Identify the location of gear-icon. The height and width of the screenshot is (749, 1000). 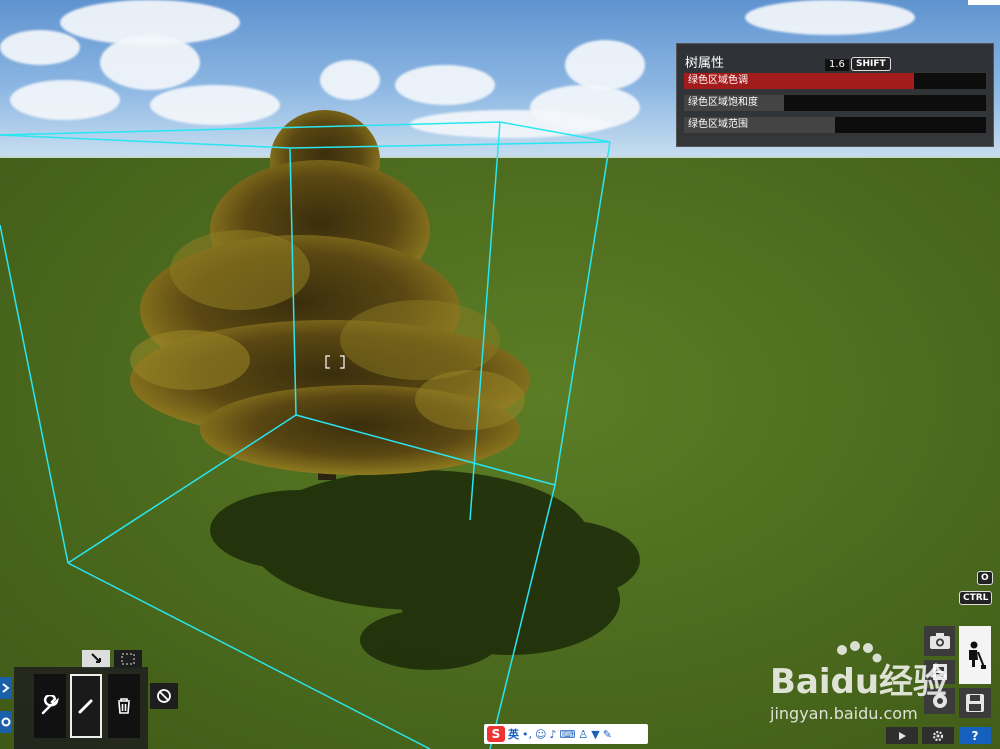
(938, 735).